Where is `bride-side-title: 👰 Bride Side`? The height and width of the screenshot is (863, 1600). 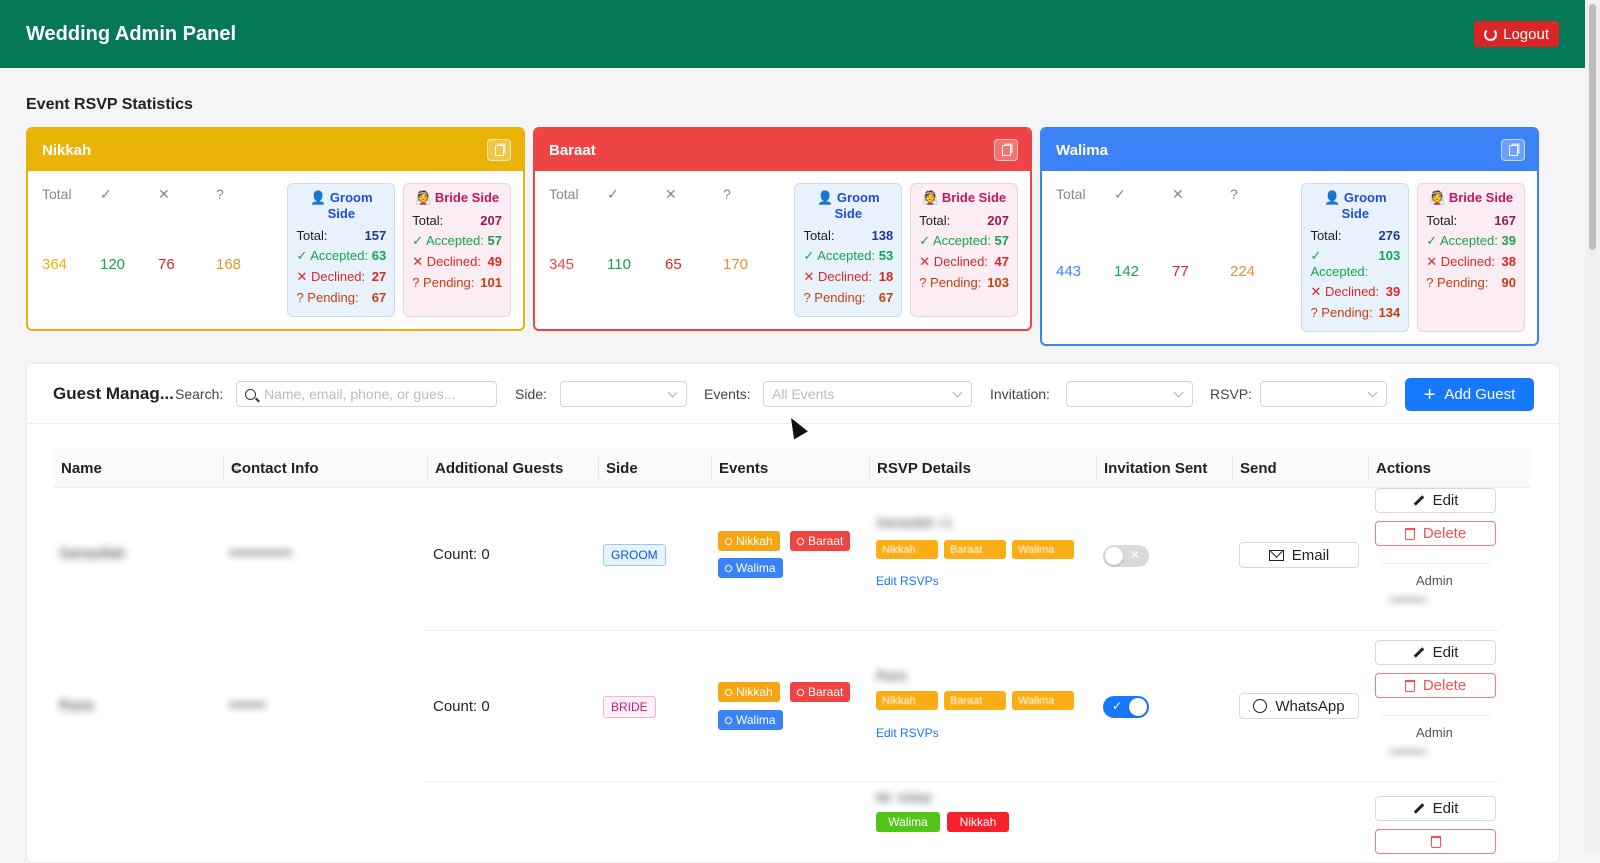 bride-side-title: 👰 Bride Side is located at coordinates (1471, 197).